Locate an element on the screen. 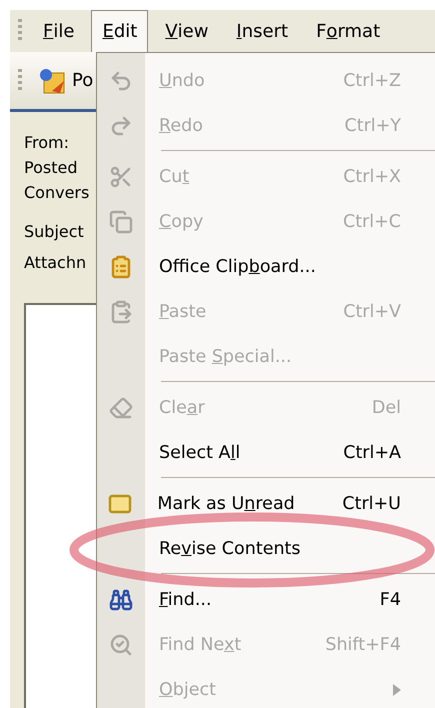  scissors-icon is located at coordinates (121, 176).